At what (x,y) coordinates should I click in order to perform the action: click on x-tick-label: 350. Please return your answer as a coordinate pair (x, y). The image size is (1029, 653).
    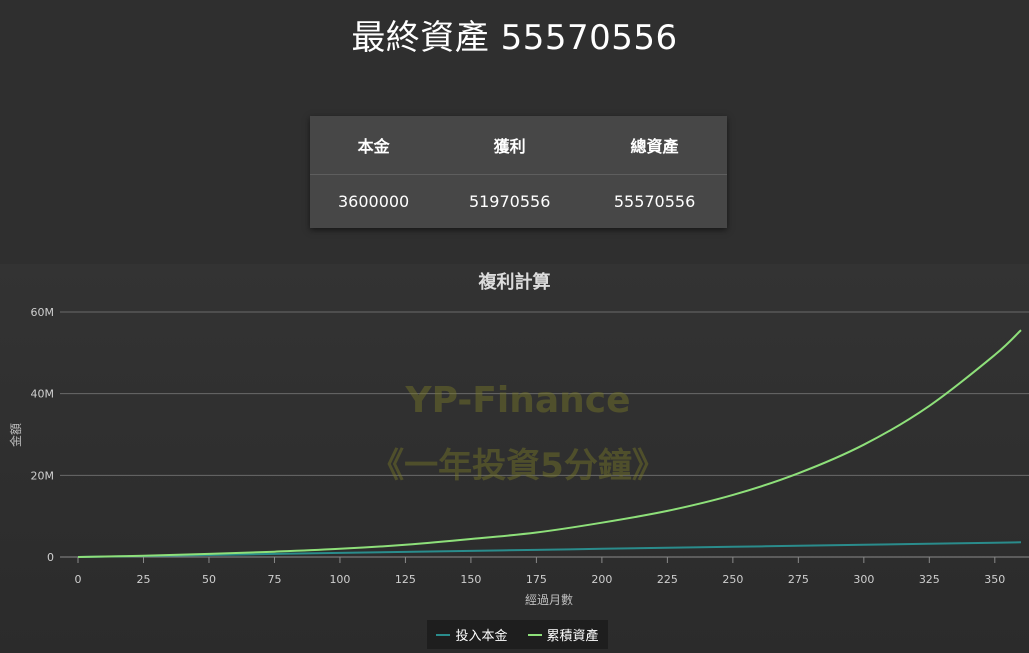
    Looking at the image, I should click on (994, 579).